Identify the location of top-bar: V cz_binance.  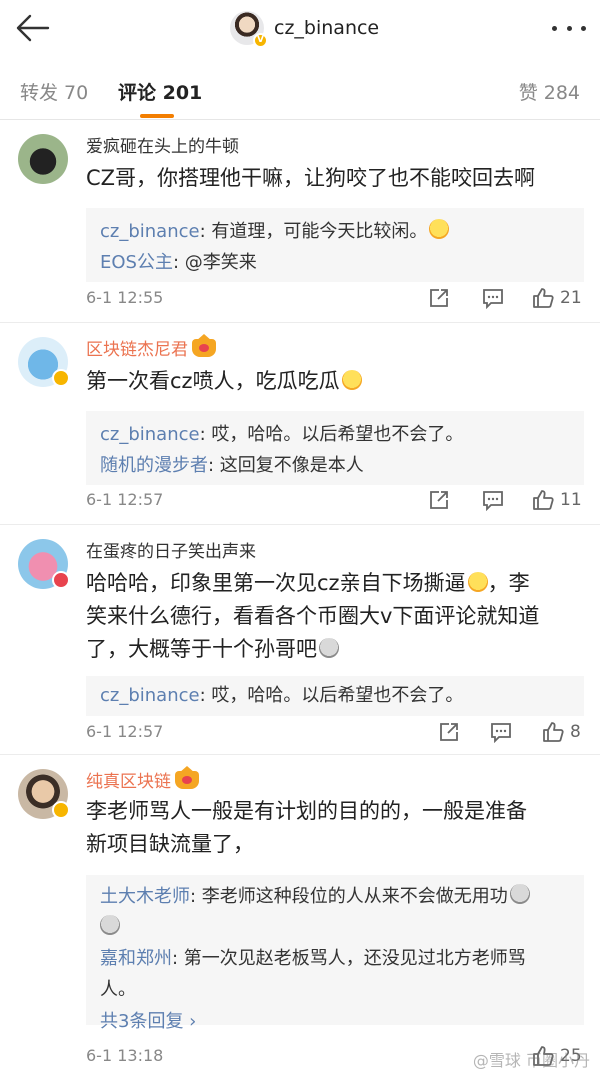
(300, 29).